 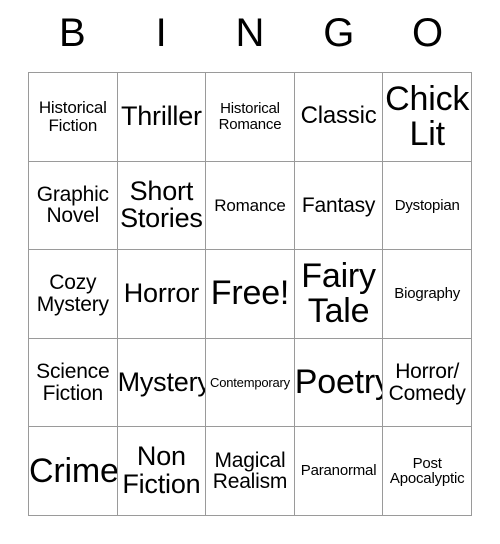 I want to click on bingo-cell: Chick Lit, so click(x=427, y=117).